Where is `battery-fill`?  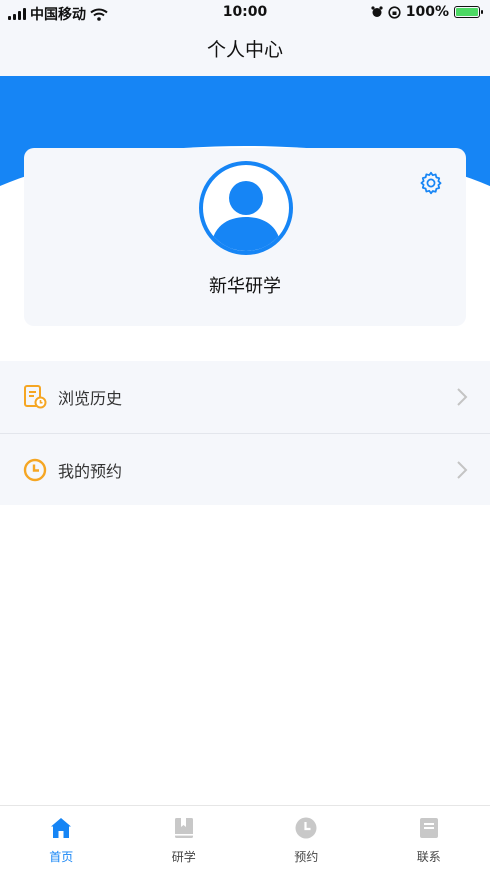
battery-fill is located at coordinates (467, 12).